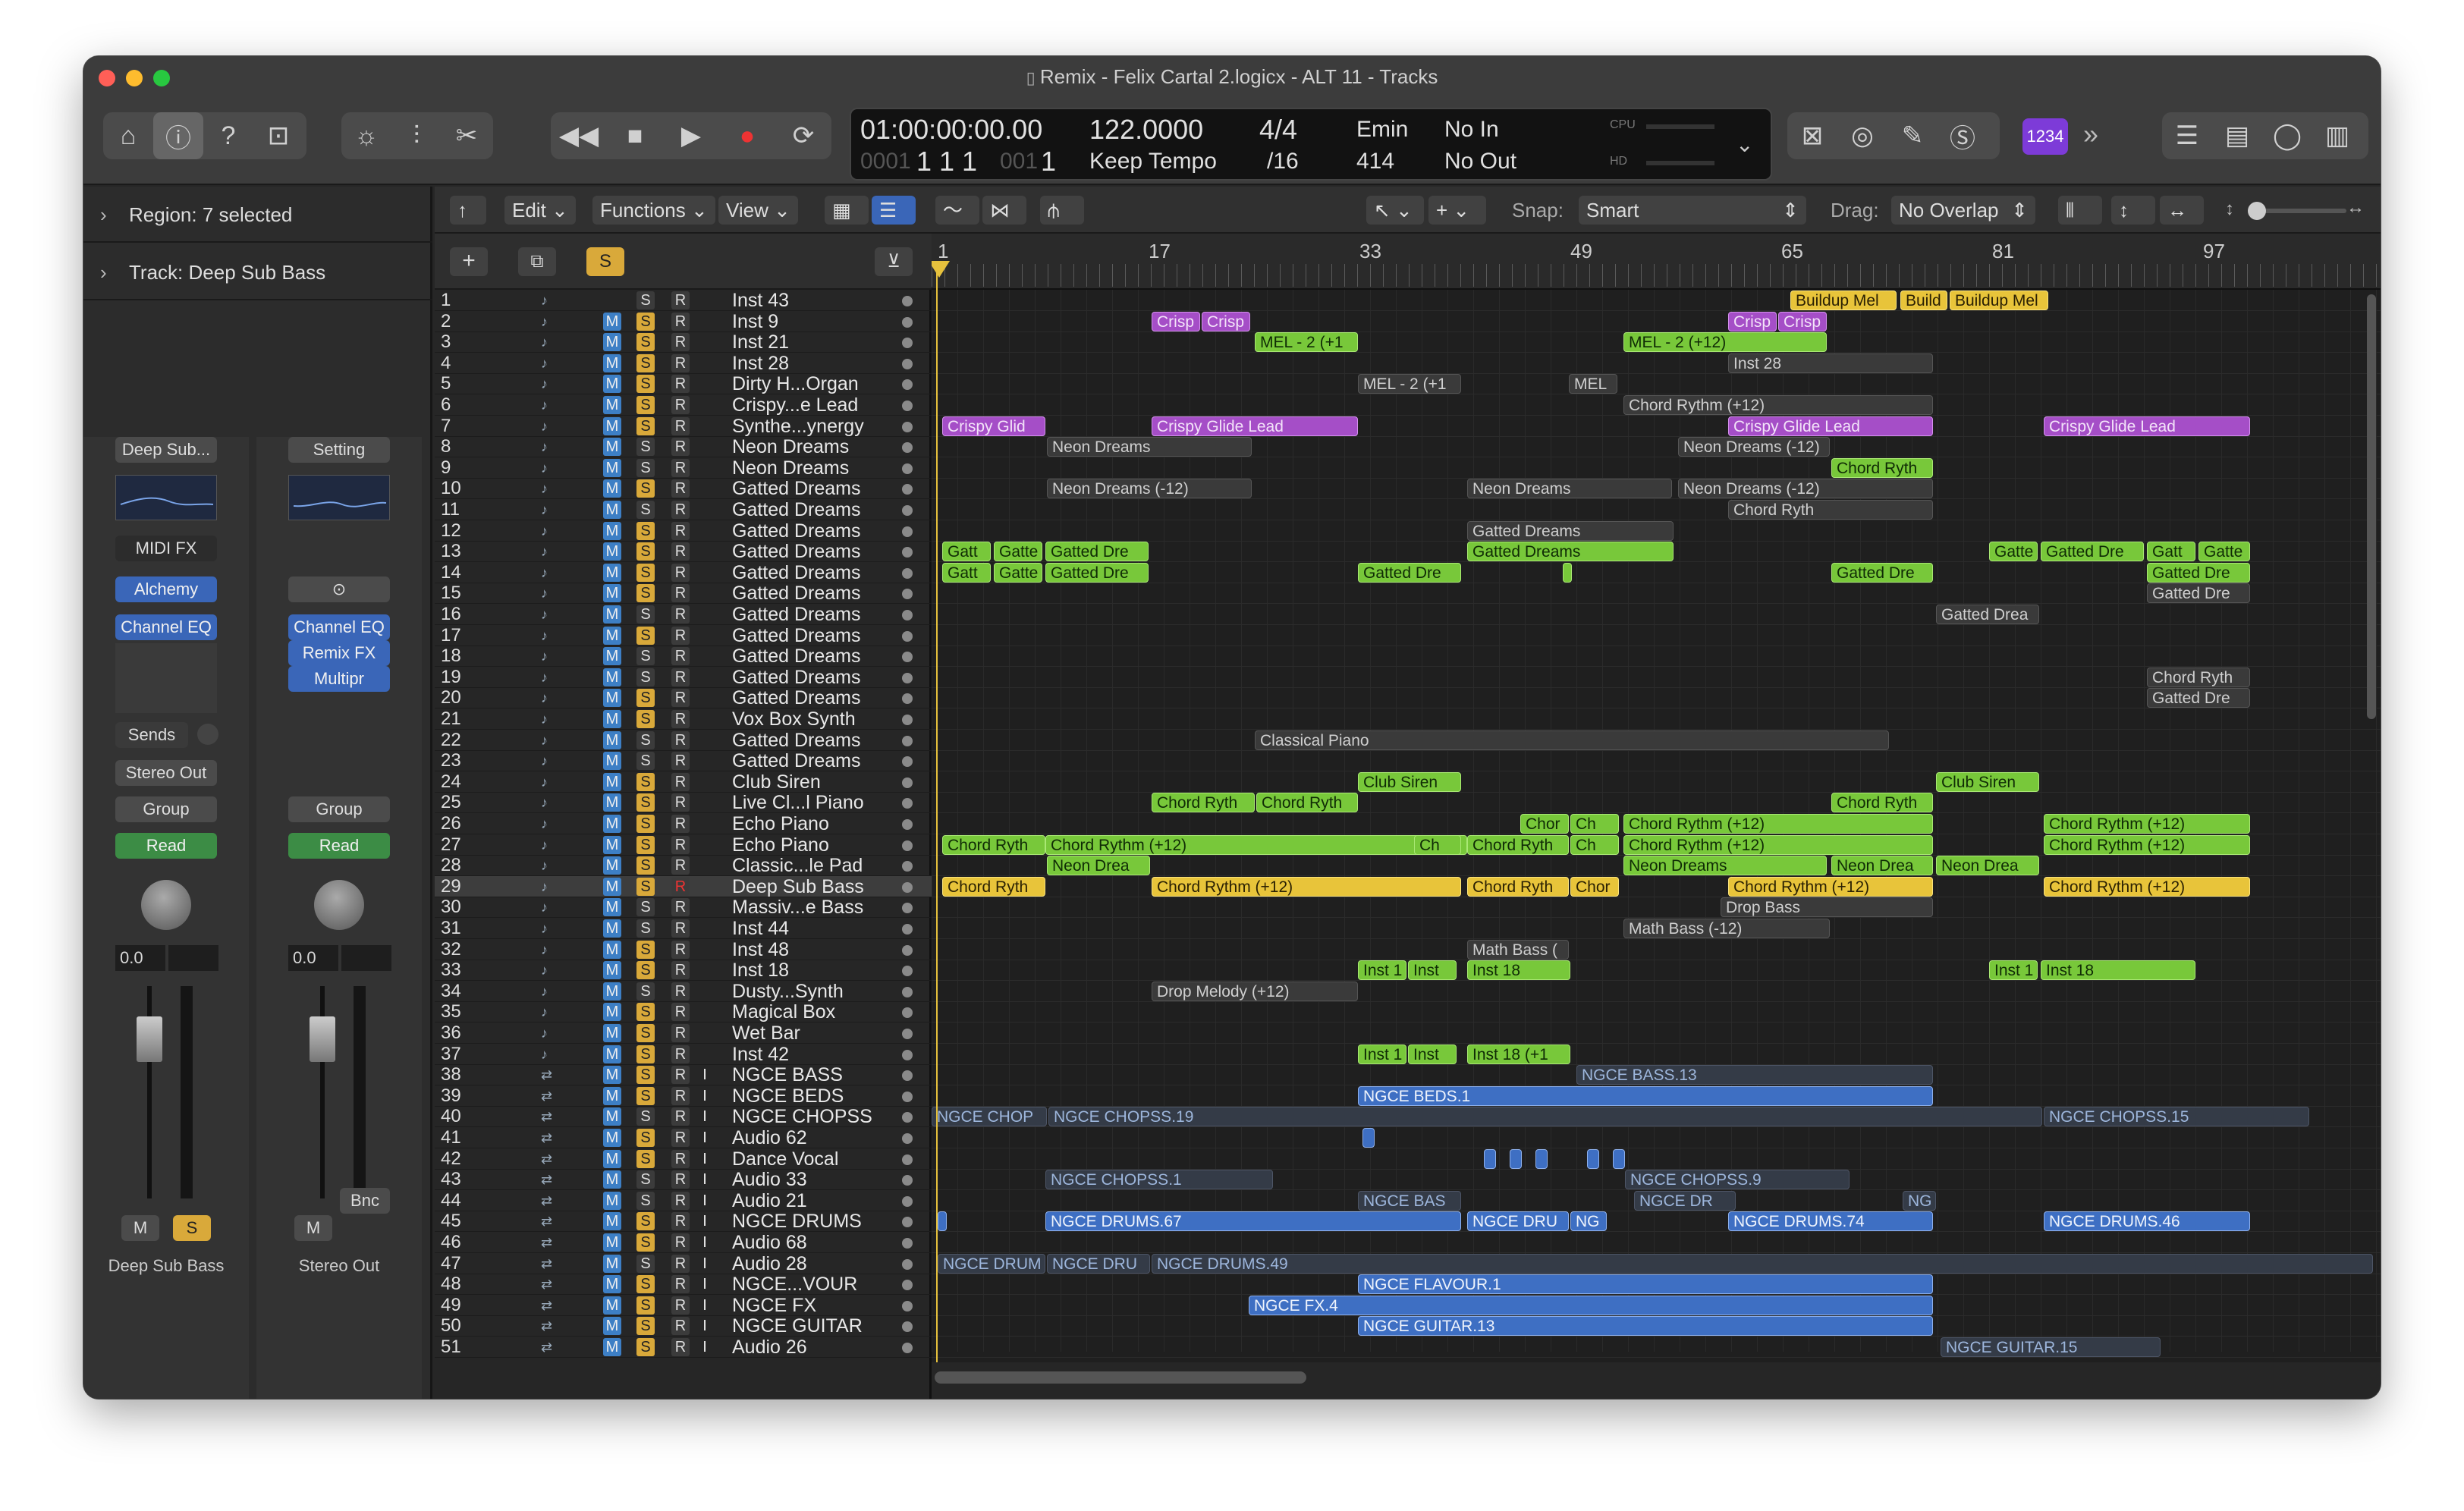 Image resolution: width=2464 pixels, height=1511 pixels. Describe the element at coordinates (166, 905) in the screenshot. I see `pan-knob` at that location.